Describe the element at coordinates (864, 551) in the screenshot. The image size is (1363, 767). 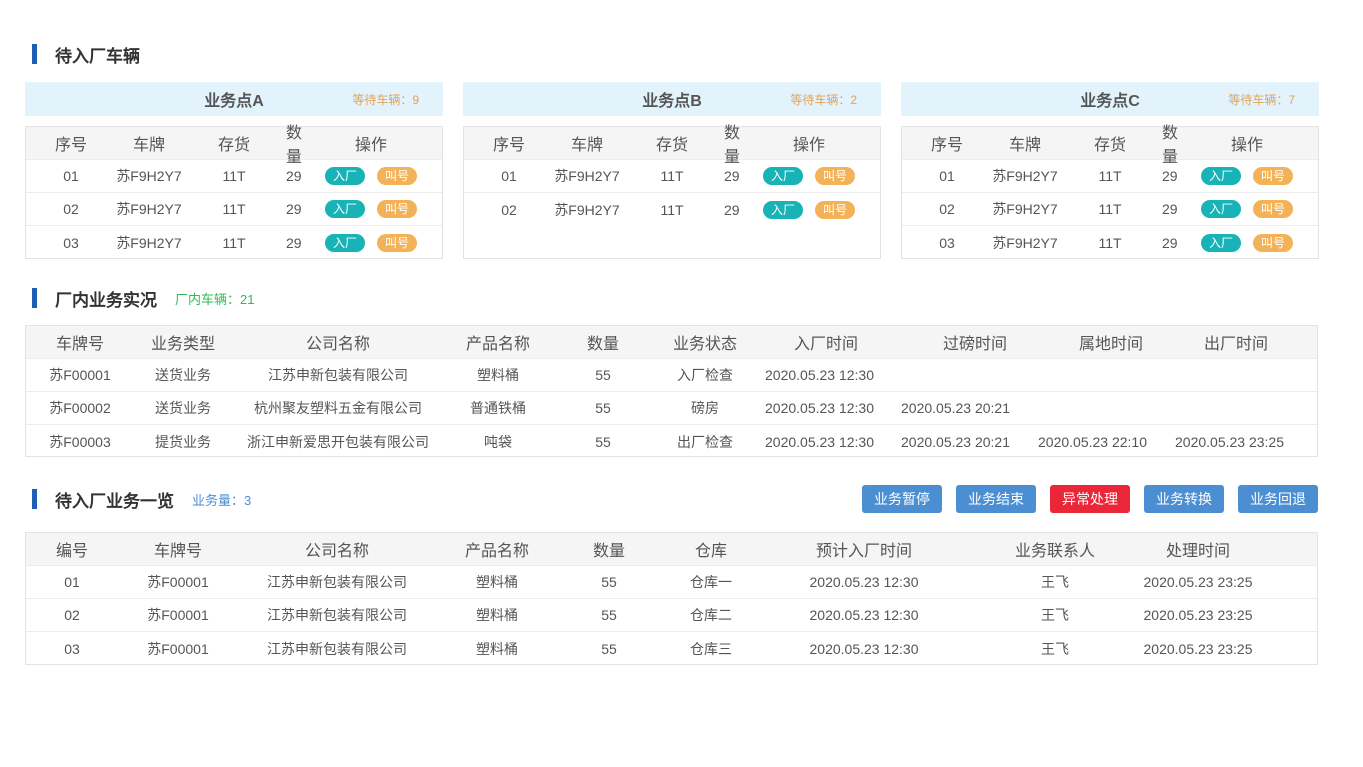
I see `column-header: 预计入厂时间` at that location.